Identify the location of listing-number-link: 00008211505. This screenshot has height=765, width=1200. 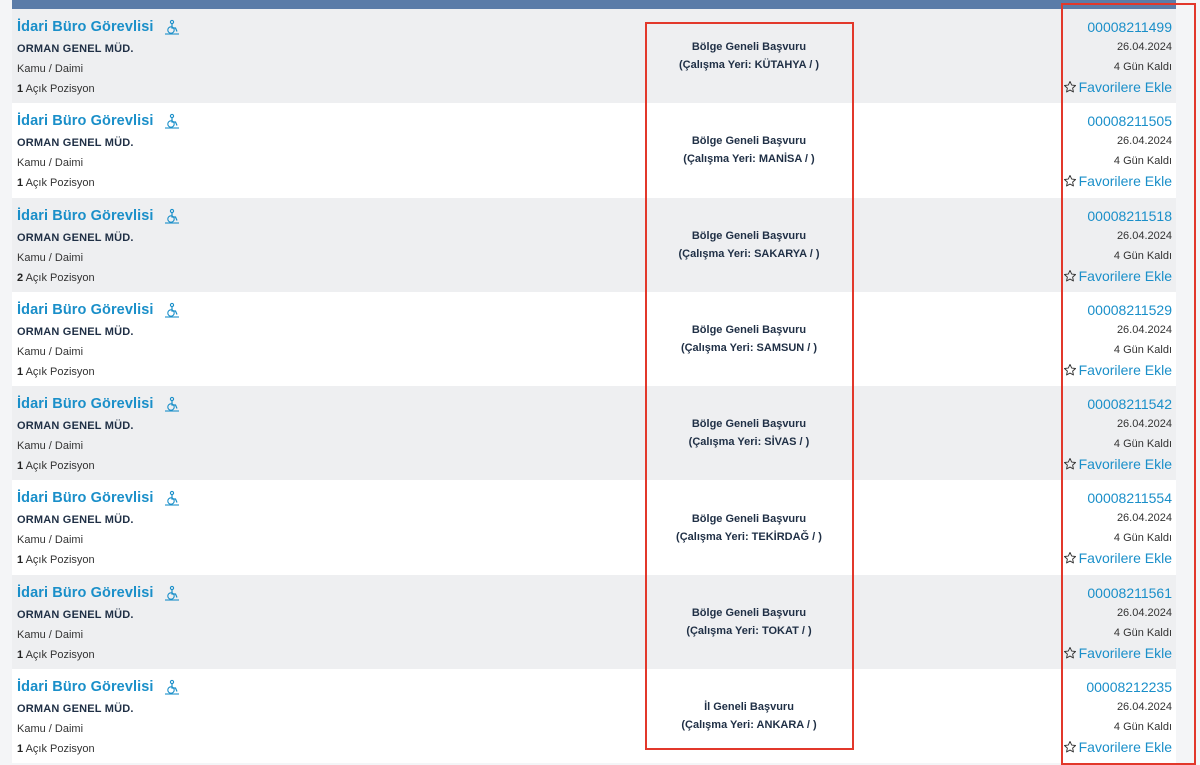
(1117, 121).